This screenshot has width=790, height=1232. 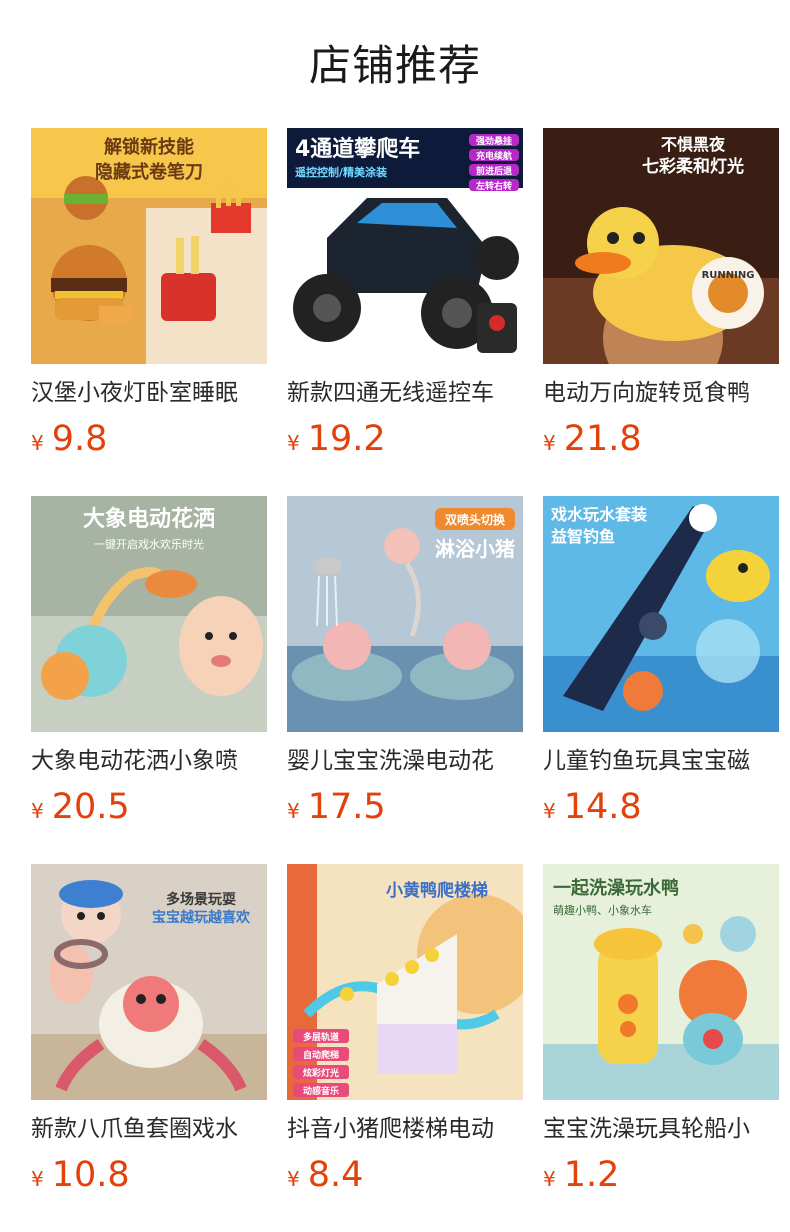 I want to click on svg-text: 萌趣小鸭、小象水车, so click(x=602, y=910).